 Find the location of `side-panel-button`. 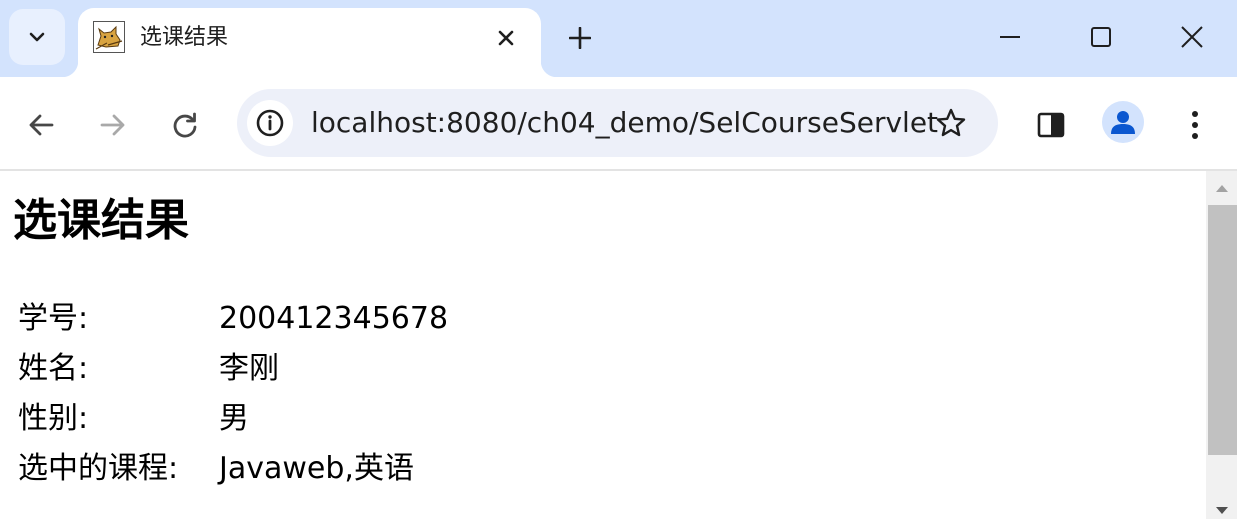

side-panel-button is located at coordinates (1051, 125).